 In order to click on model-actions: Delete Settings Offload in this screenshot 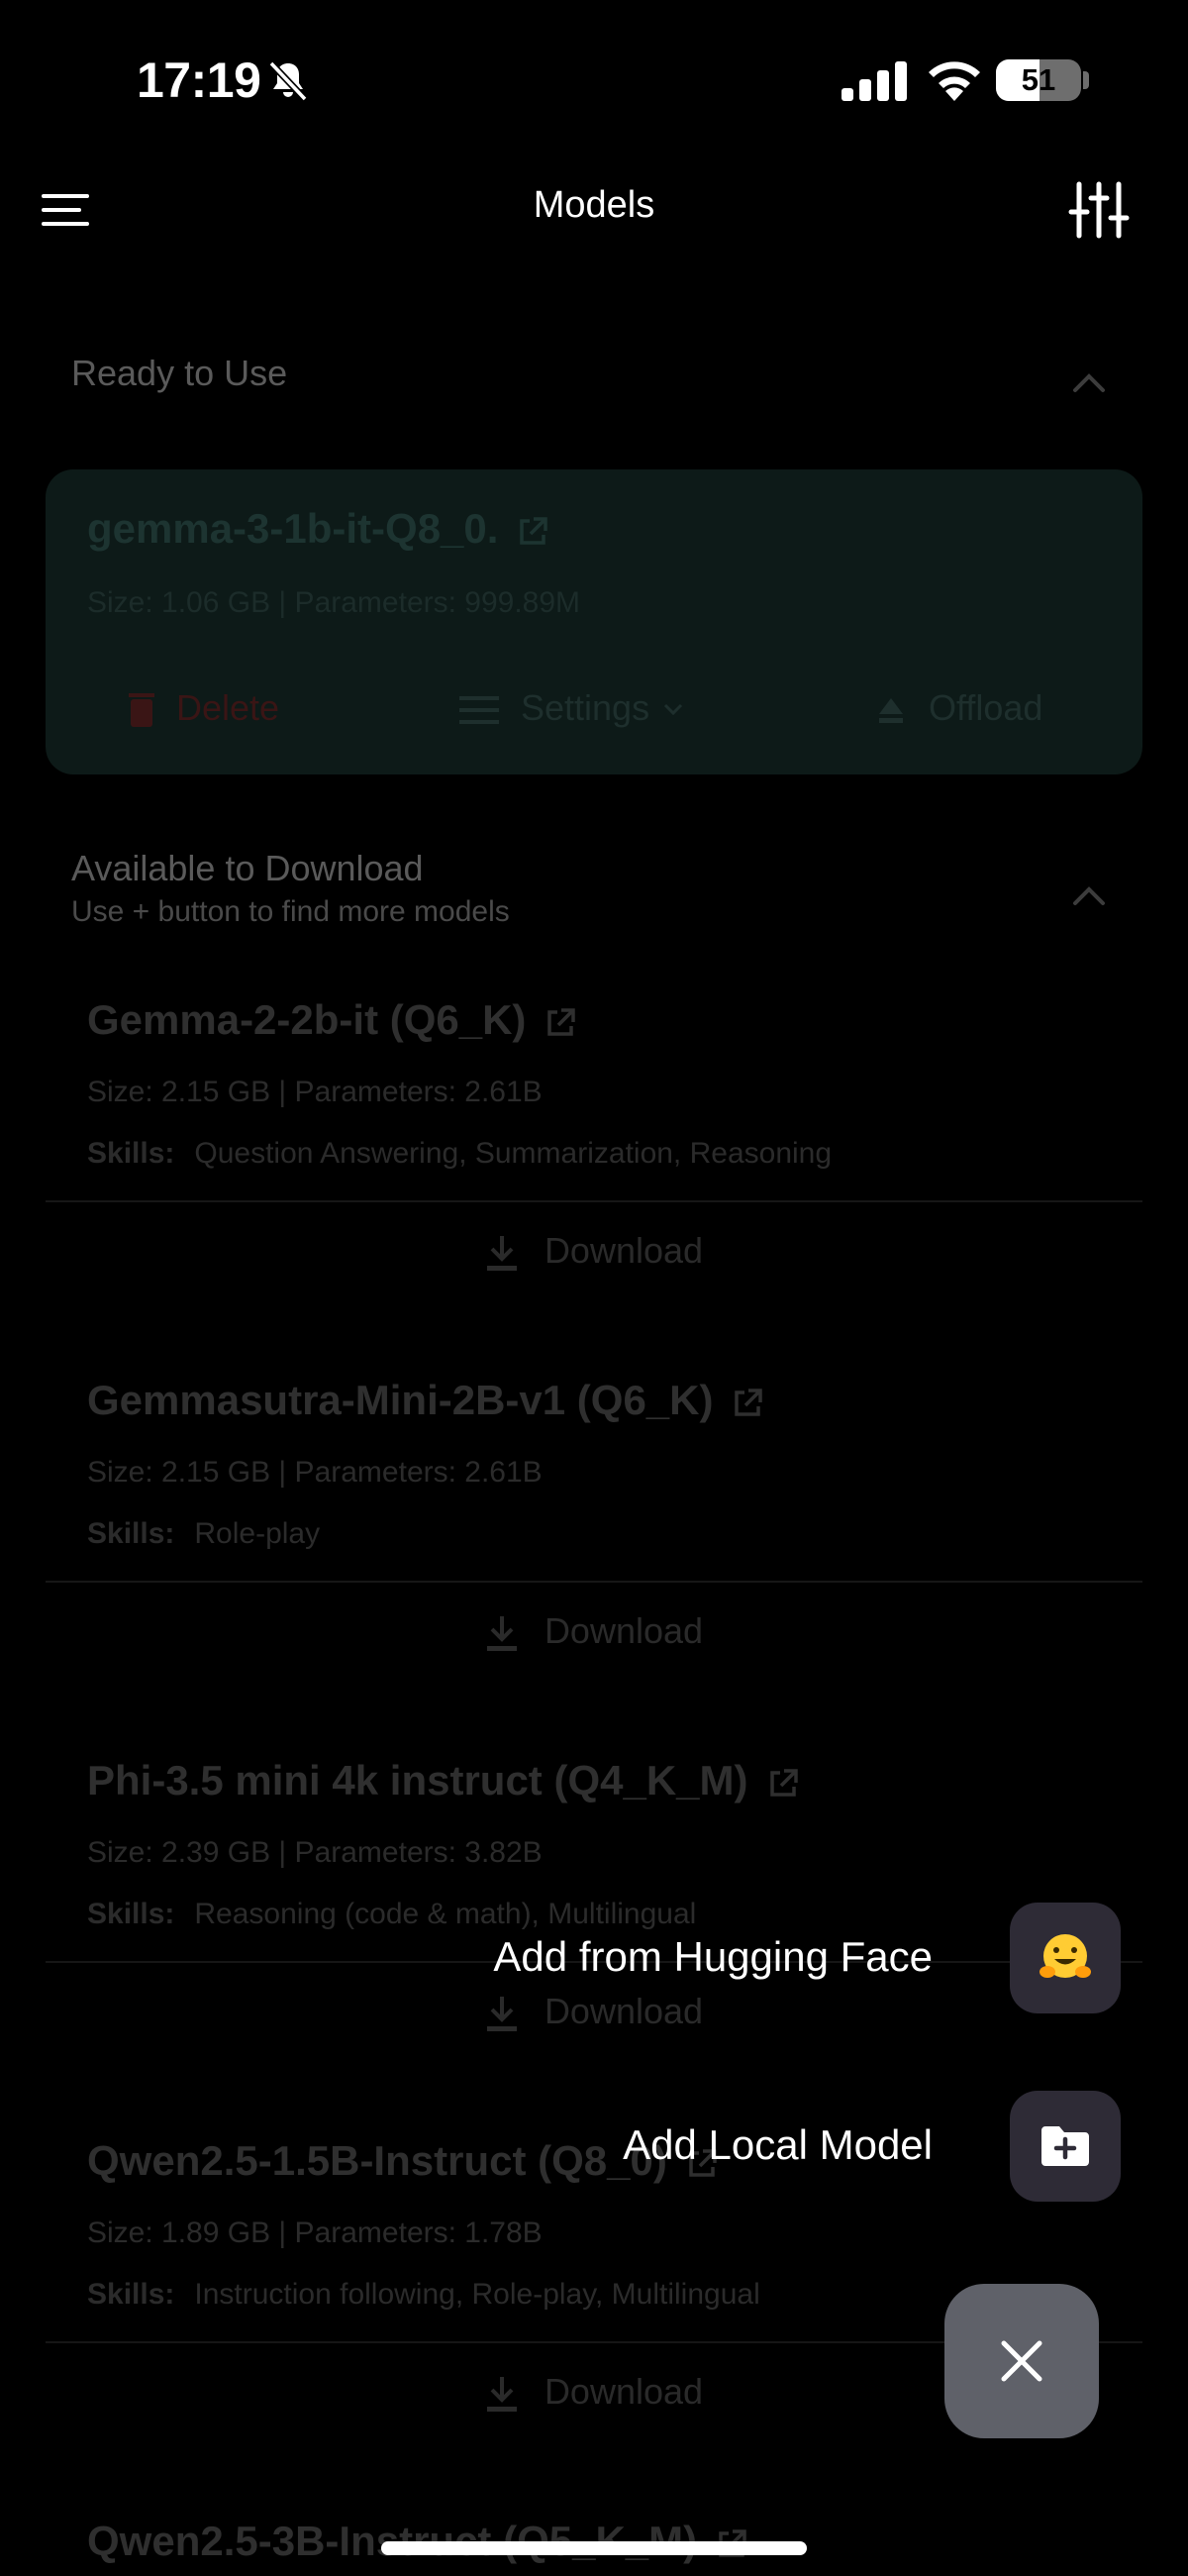, I will do `click(594, 712)`.